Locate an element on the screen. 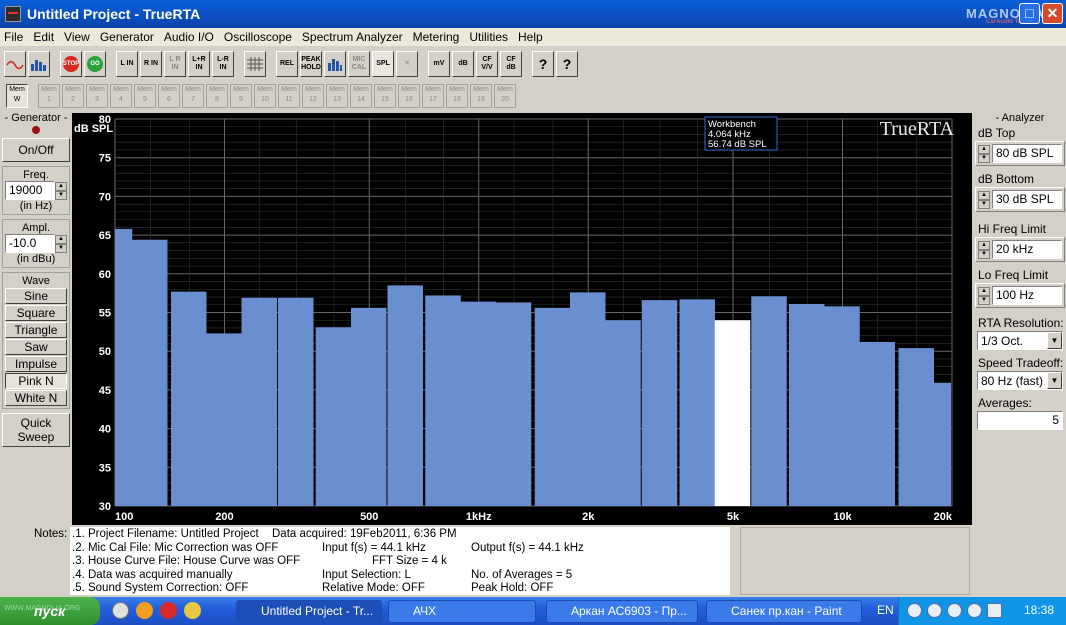  db-bottom-spinner: ▲ ▼ is located at coordinates (984, 199).